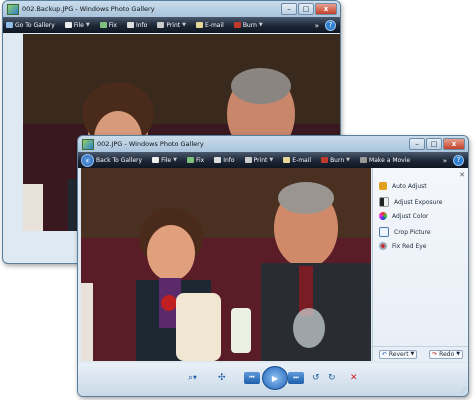 This screenshot has width=475, height=400. What do you see at coordinates (150, 144) in the screenshot?
I see `front-window-title: 002.JPG - Windows Photo Gallery` at bounding box center [150, 144].